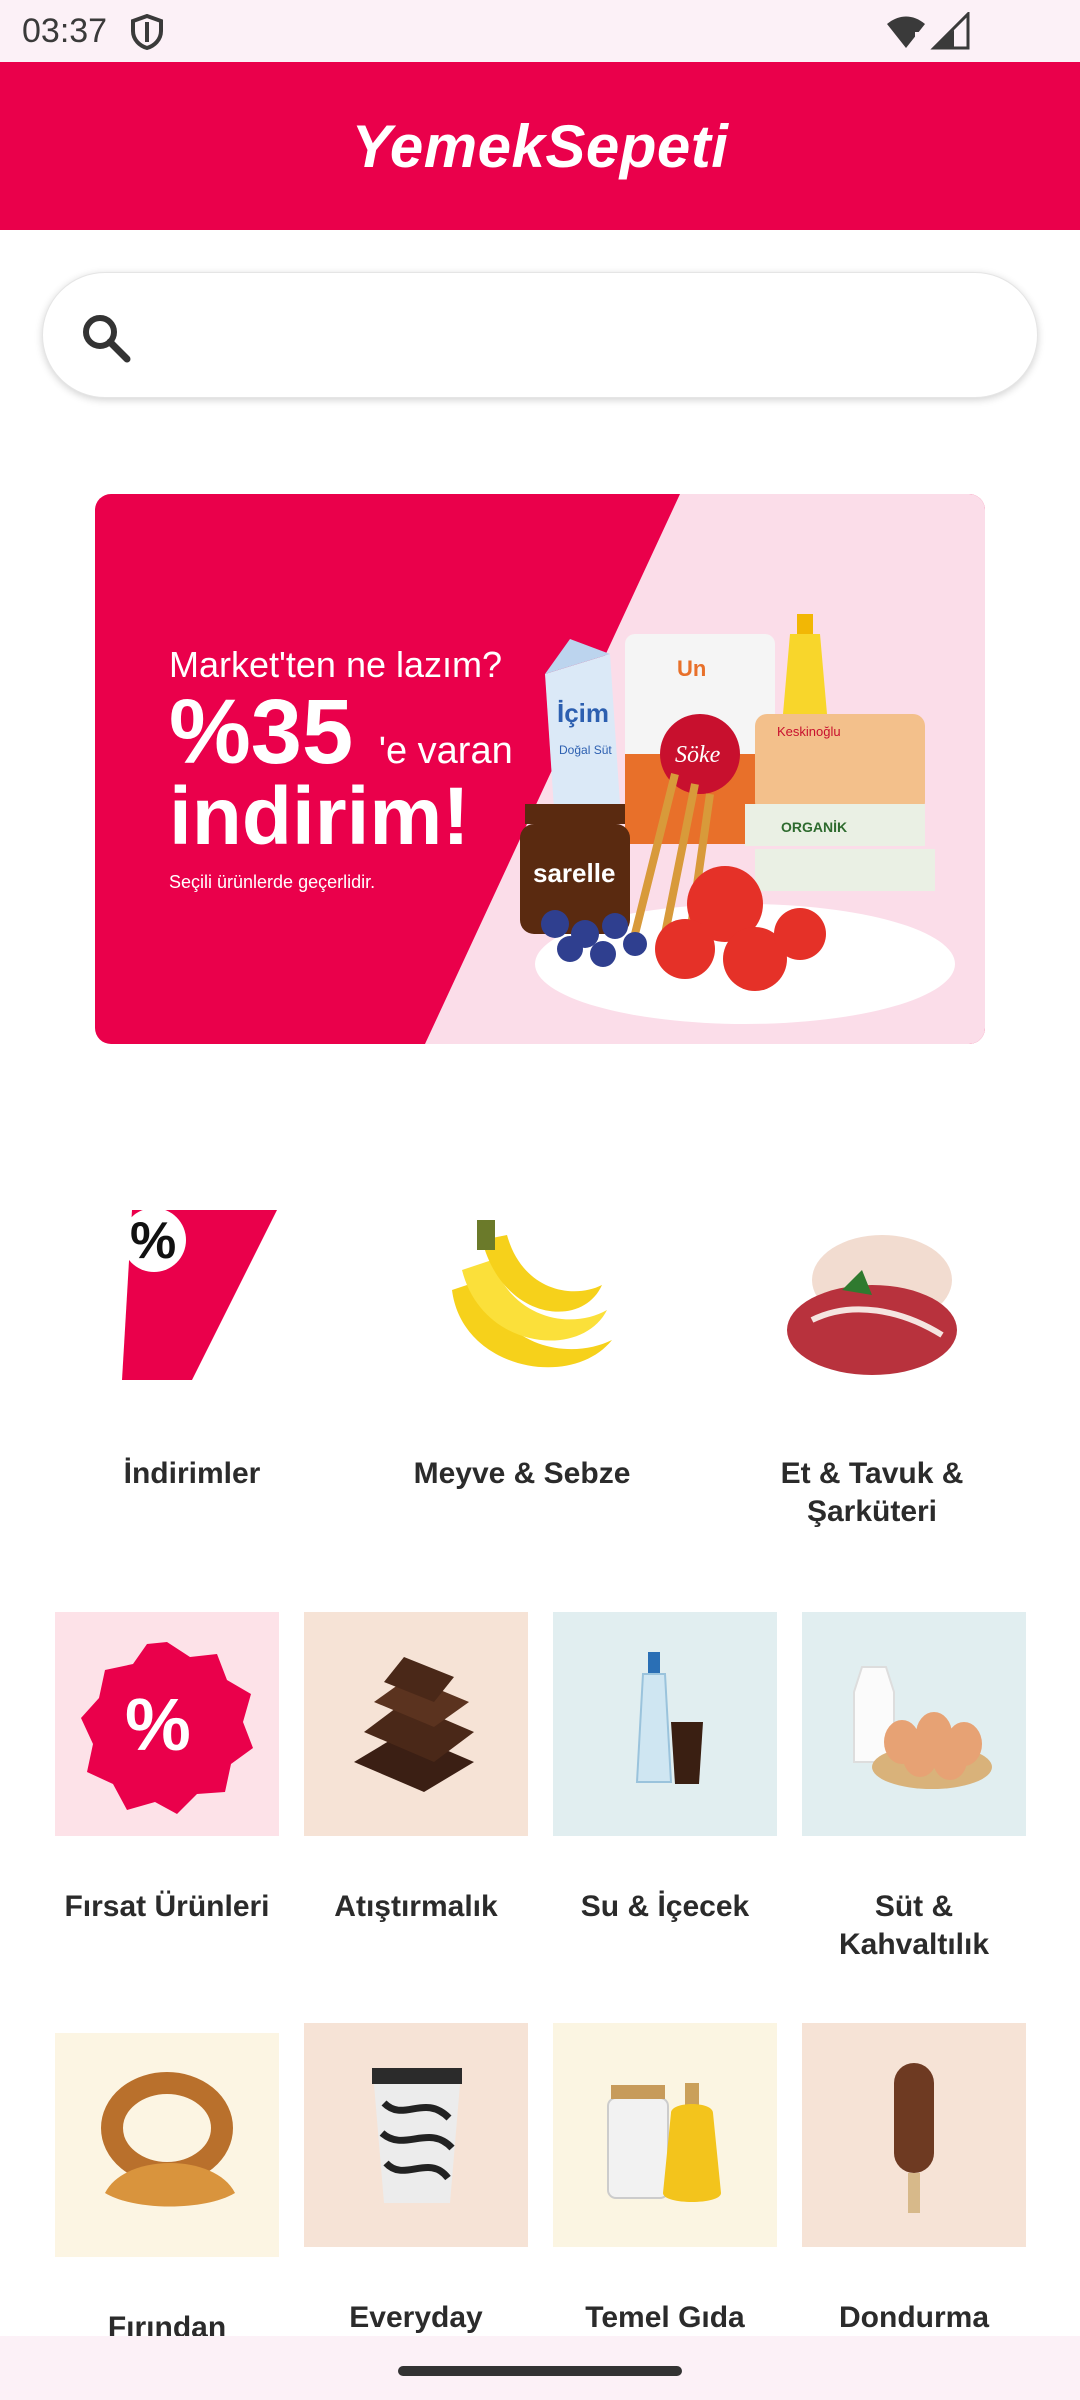  Describe the element at coordinates (698, 755) in the screenshot. I see `flour-brand-label: Söke` at that location.